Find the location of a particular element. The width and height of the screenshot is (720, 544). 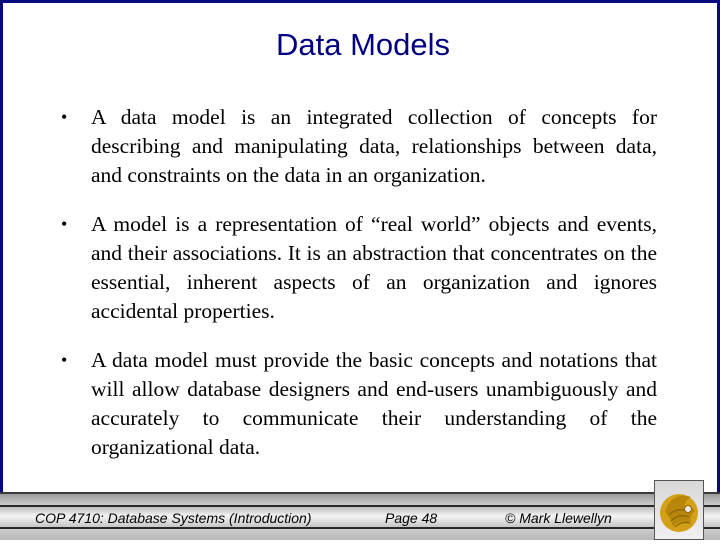

footer-copyright: © Mark Llewellyn is located at coordinates (558, 518).